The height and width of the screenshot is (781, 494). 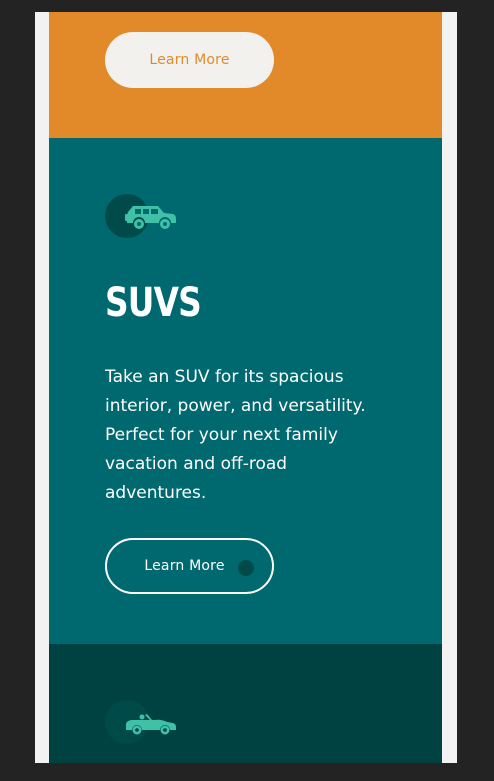 I want to click on section-title: SUVS, so click(x=153, y=303).